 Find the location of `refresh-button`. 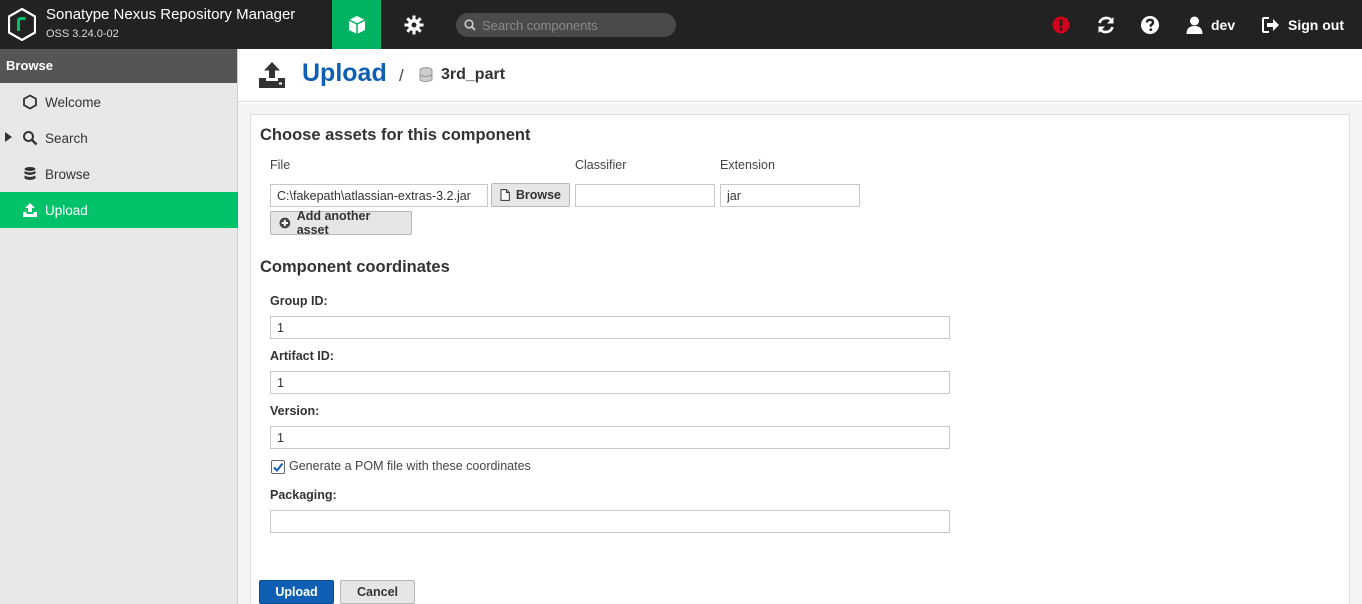

refresh-button is located at coordinates (1106, 24).